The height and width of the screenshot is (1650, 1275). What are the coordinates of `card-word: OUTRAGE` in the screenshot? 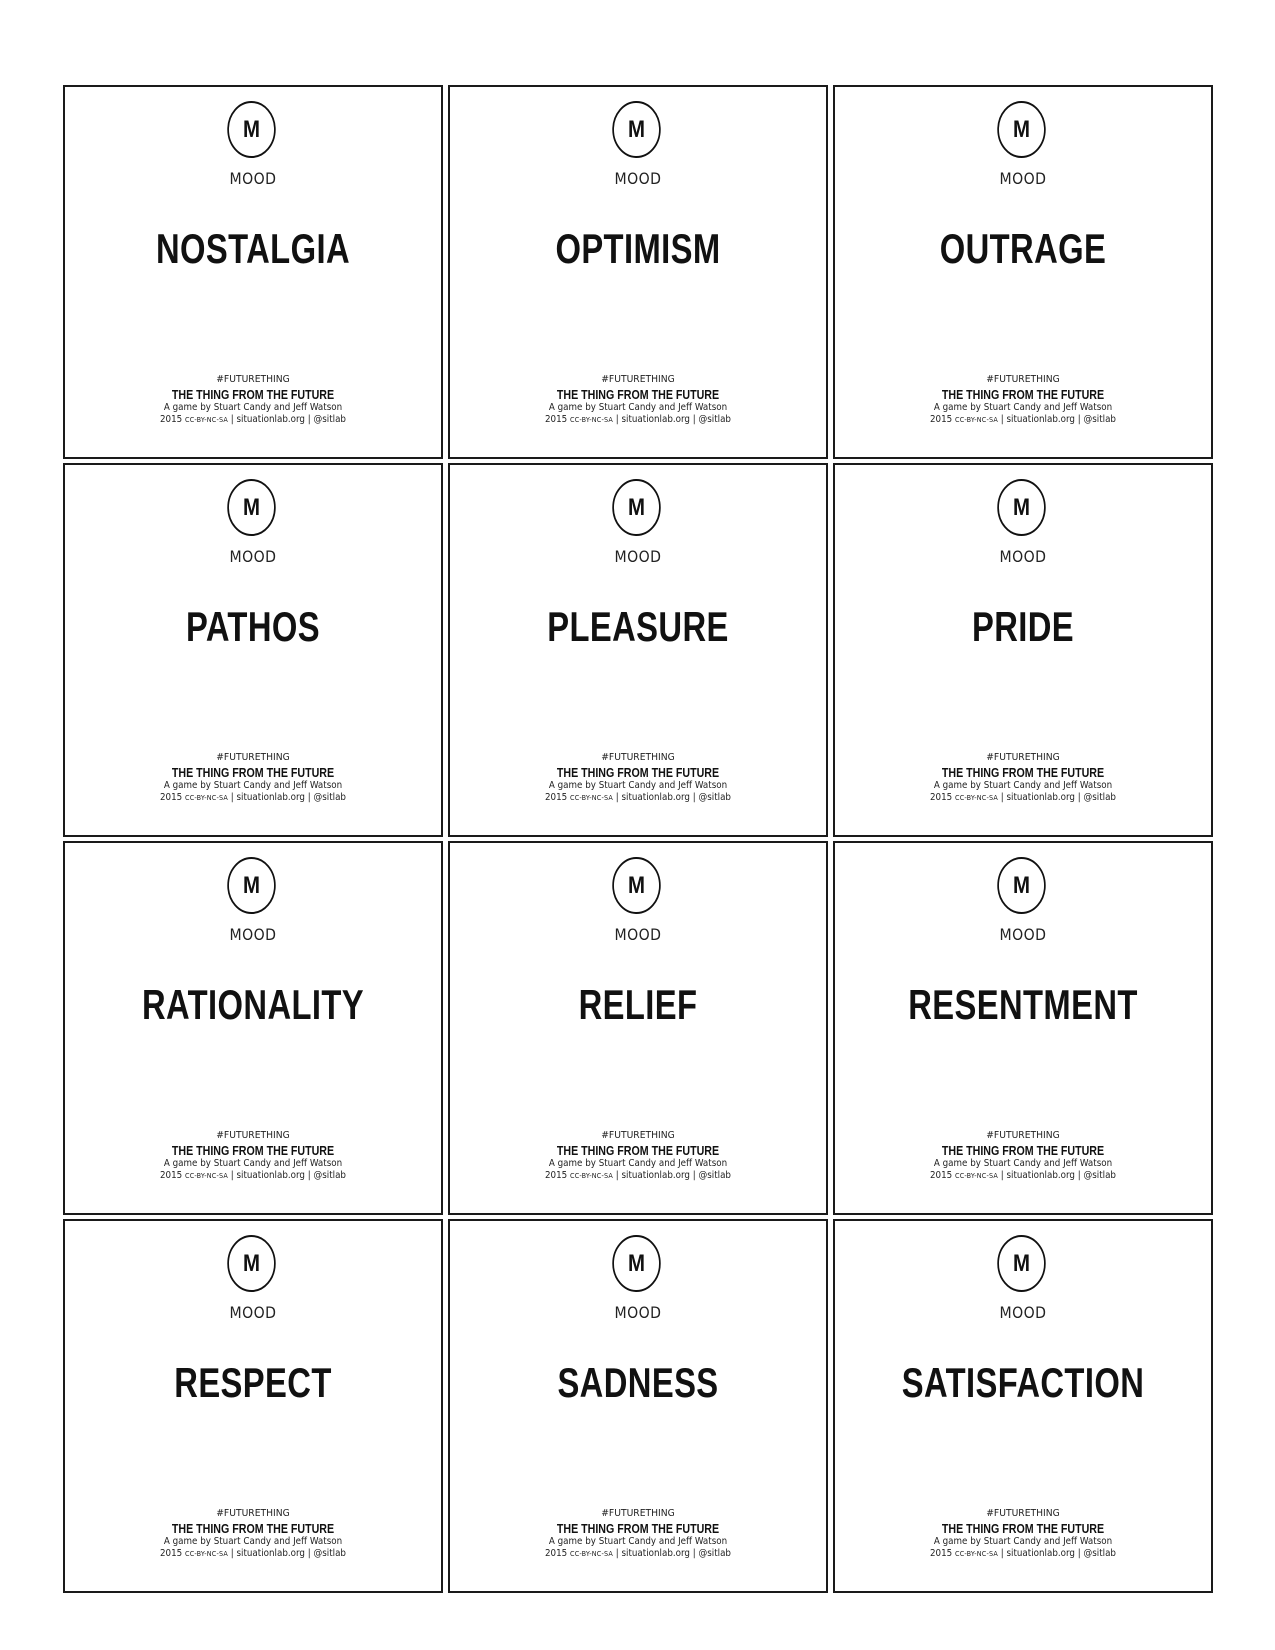 It's located at (1023, 248).